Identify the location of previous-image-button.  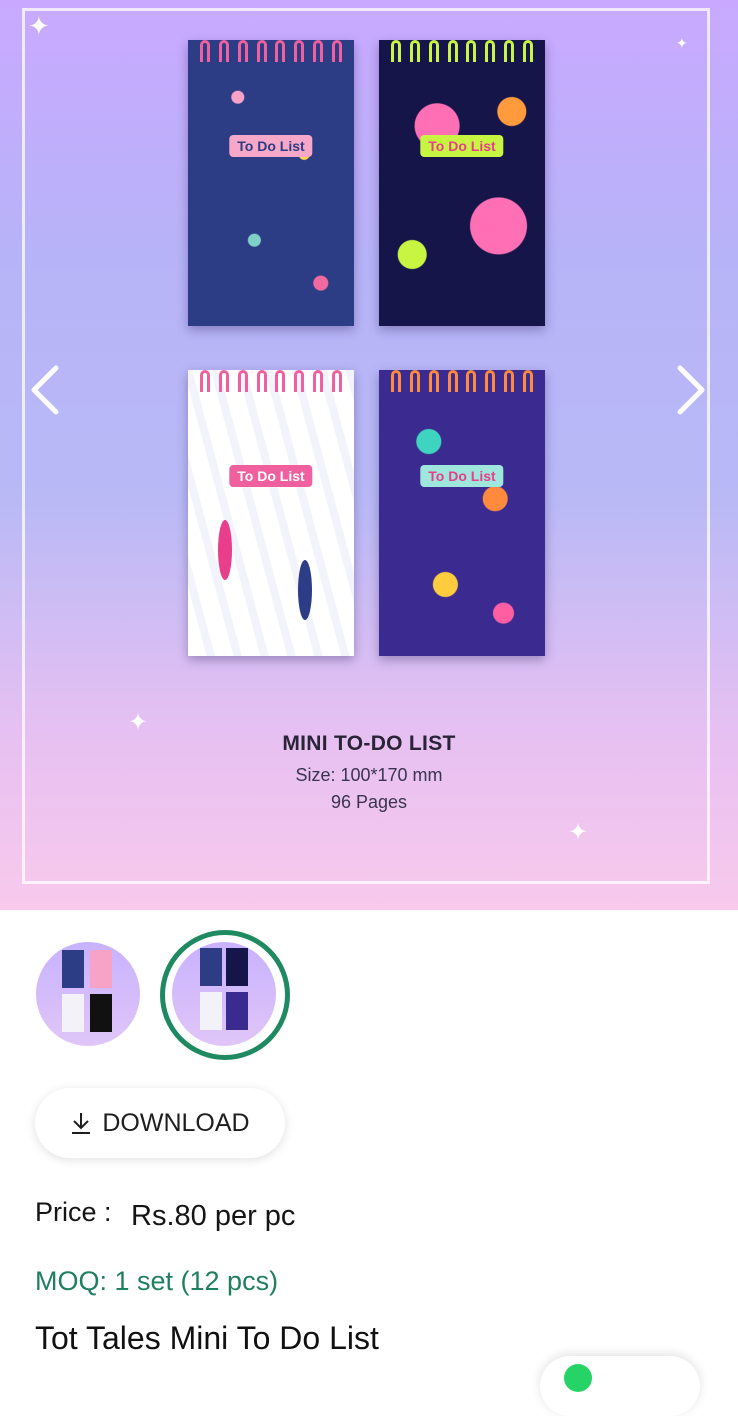
(46, 390).